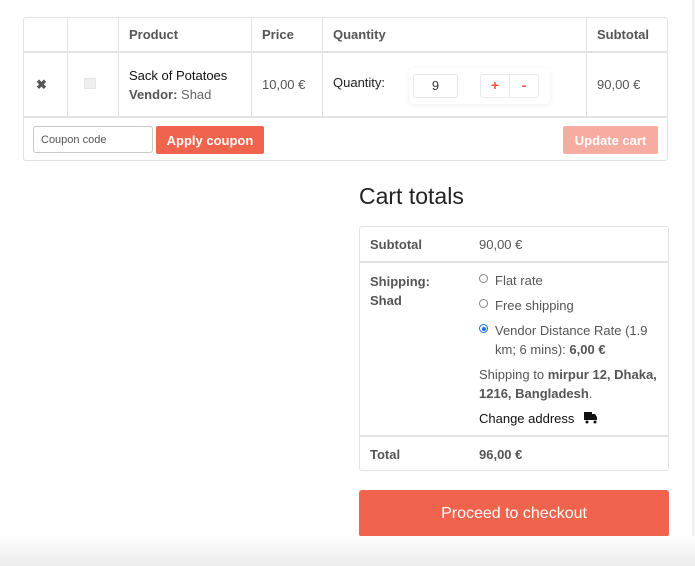 The height and width of the screenshot is (566, 695). I want to click on shipping-label-title: Shipping:, so click(400, 281).